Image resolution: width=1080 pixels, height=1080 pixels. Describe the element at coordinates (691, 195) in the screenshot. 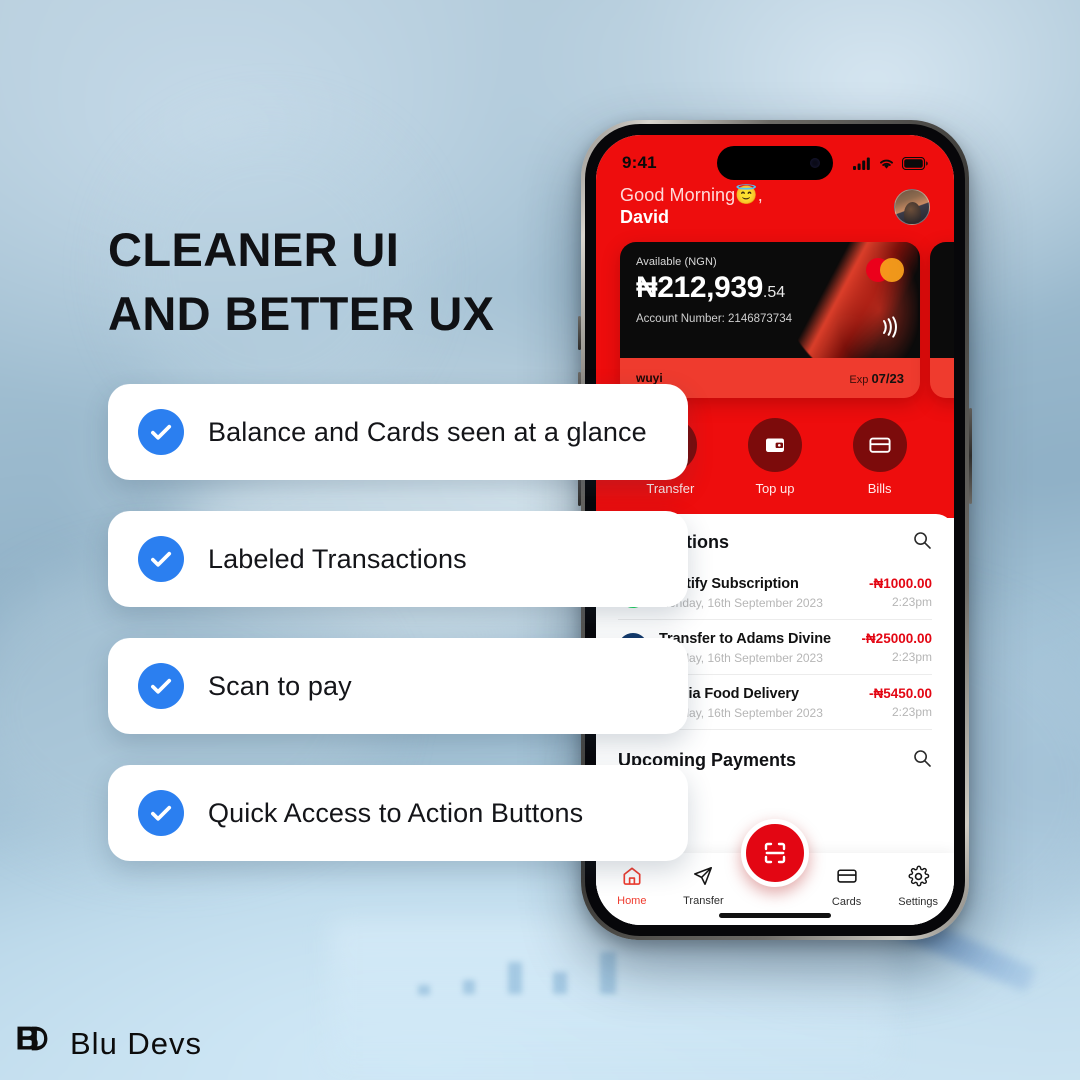

I see `greeting-message: Good Morning😇,` at that location.